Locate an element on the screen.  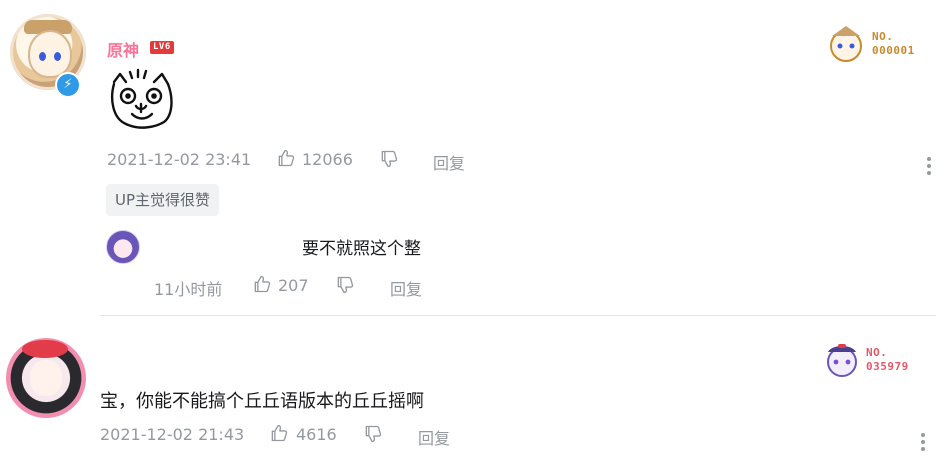
comment-date: 2021-12-02 23:41 is located at coordinates (179, 159).